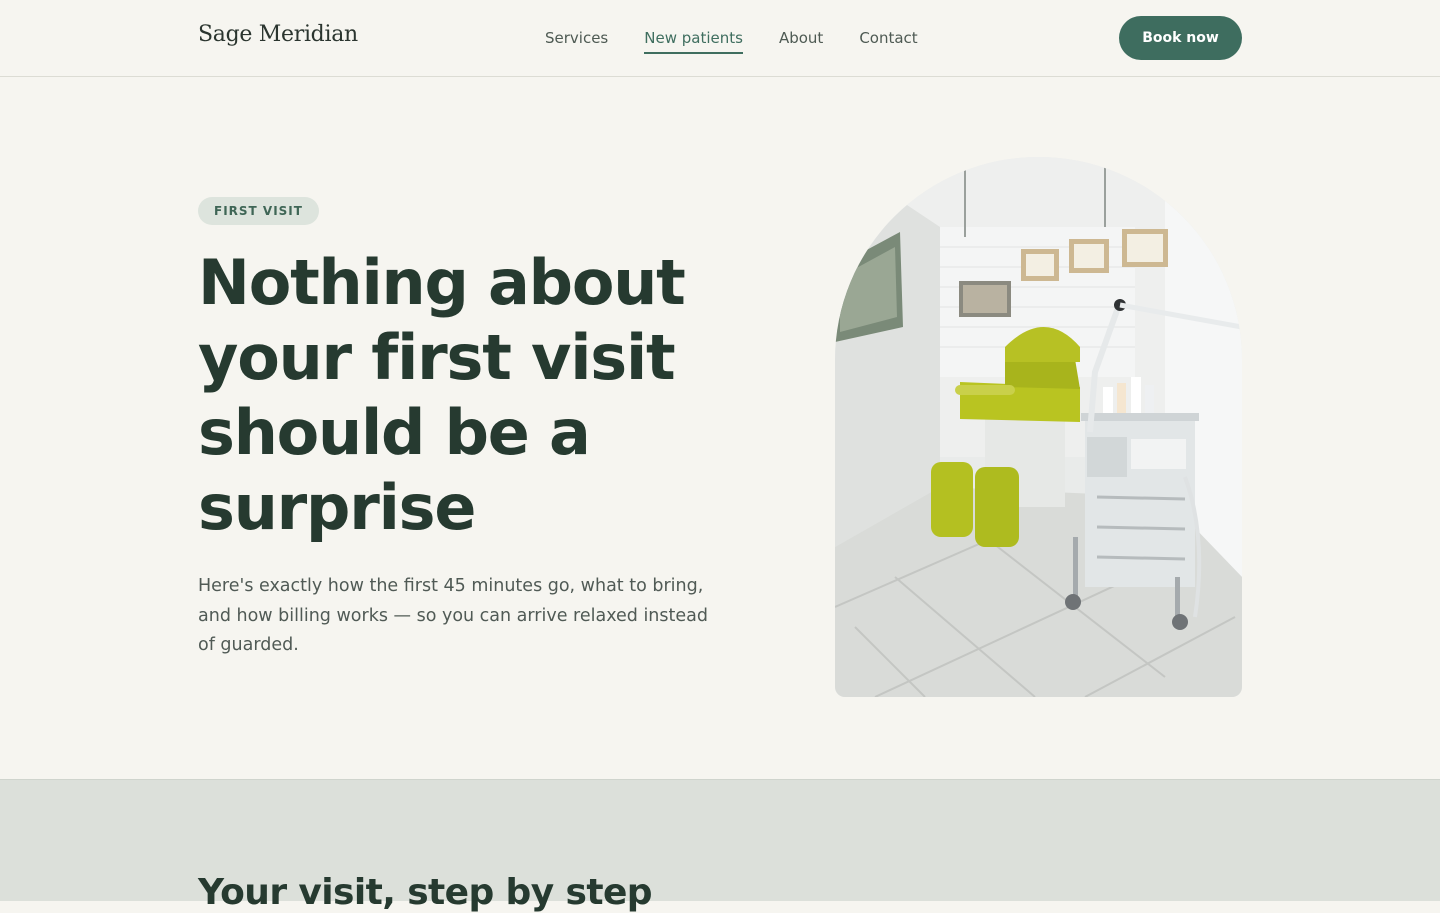 The height and width of the screenshot is (913, 1440). I want to click on book-now-button: Book now, so click(1180, 38).